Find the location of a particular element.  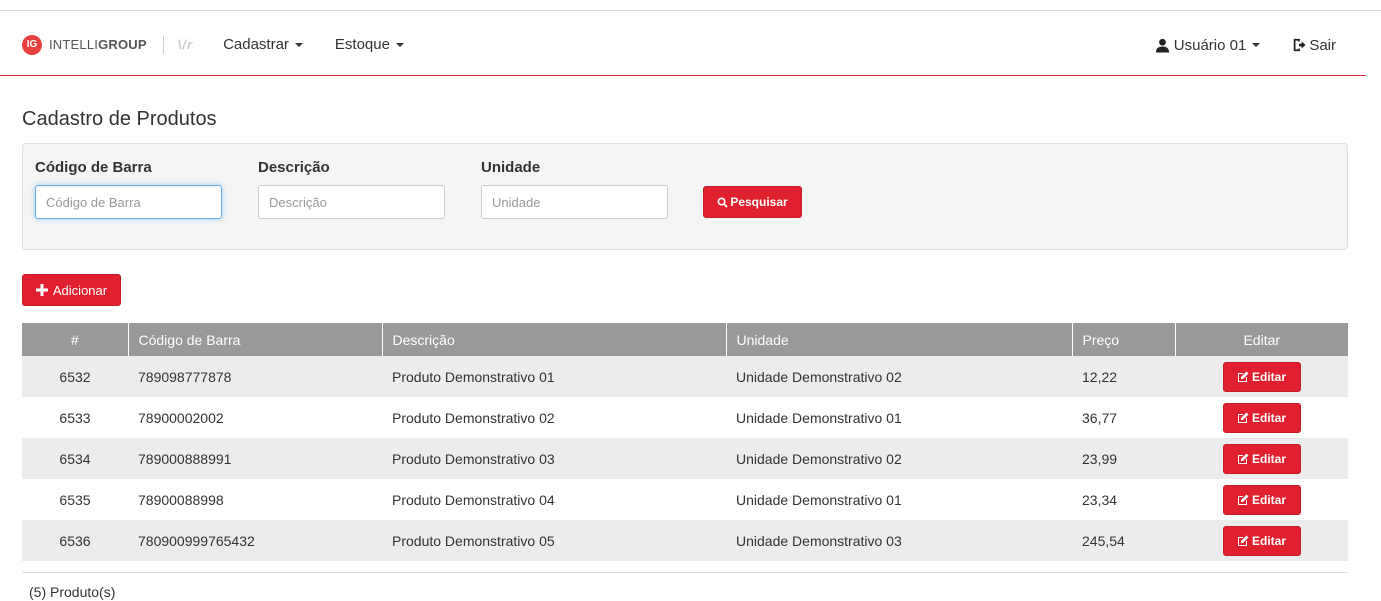

cell-barcode: 78900088998 is located at coordinates (255, 499).